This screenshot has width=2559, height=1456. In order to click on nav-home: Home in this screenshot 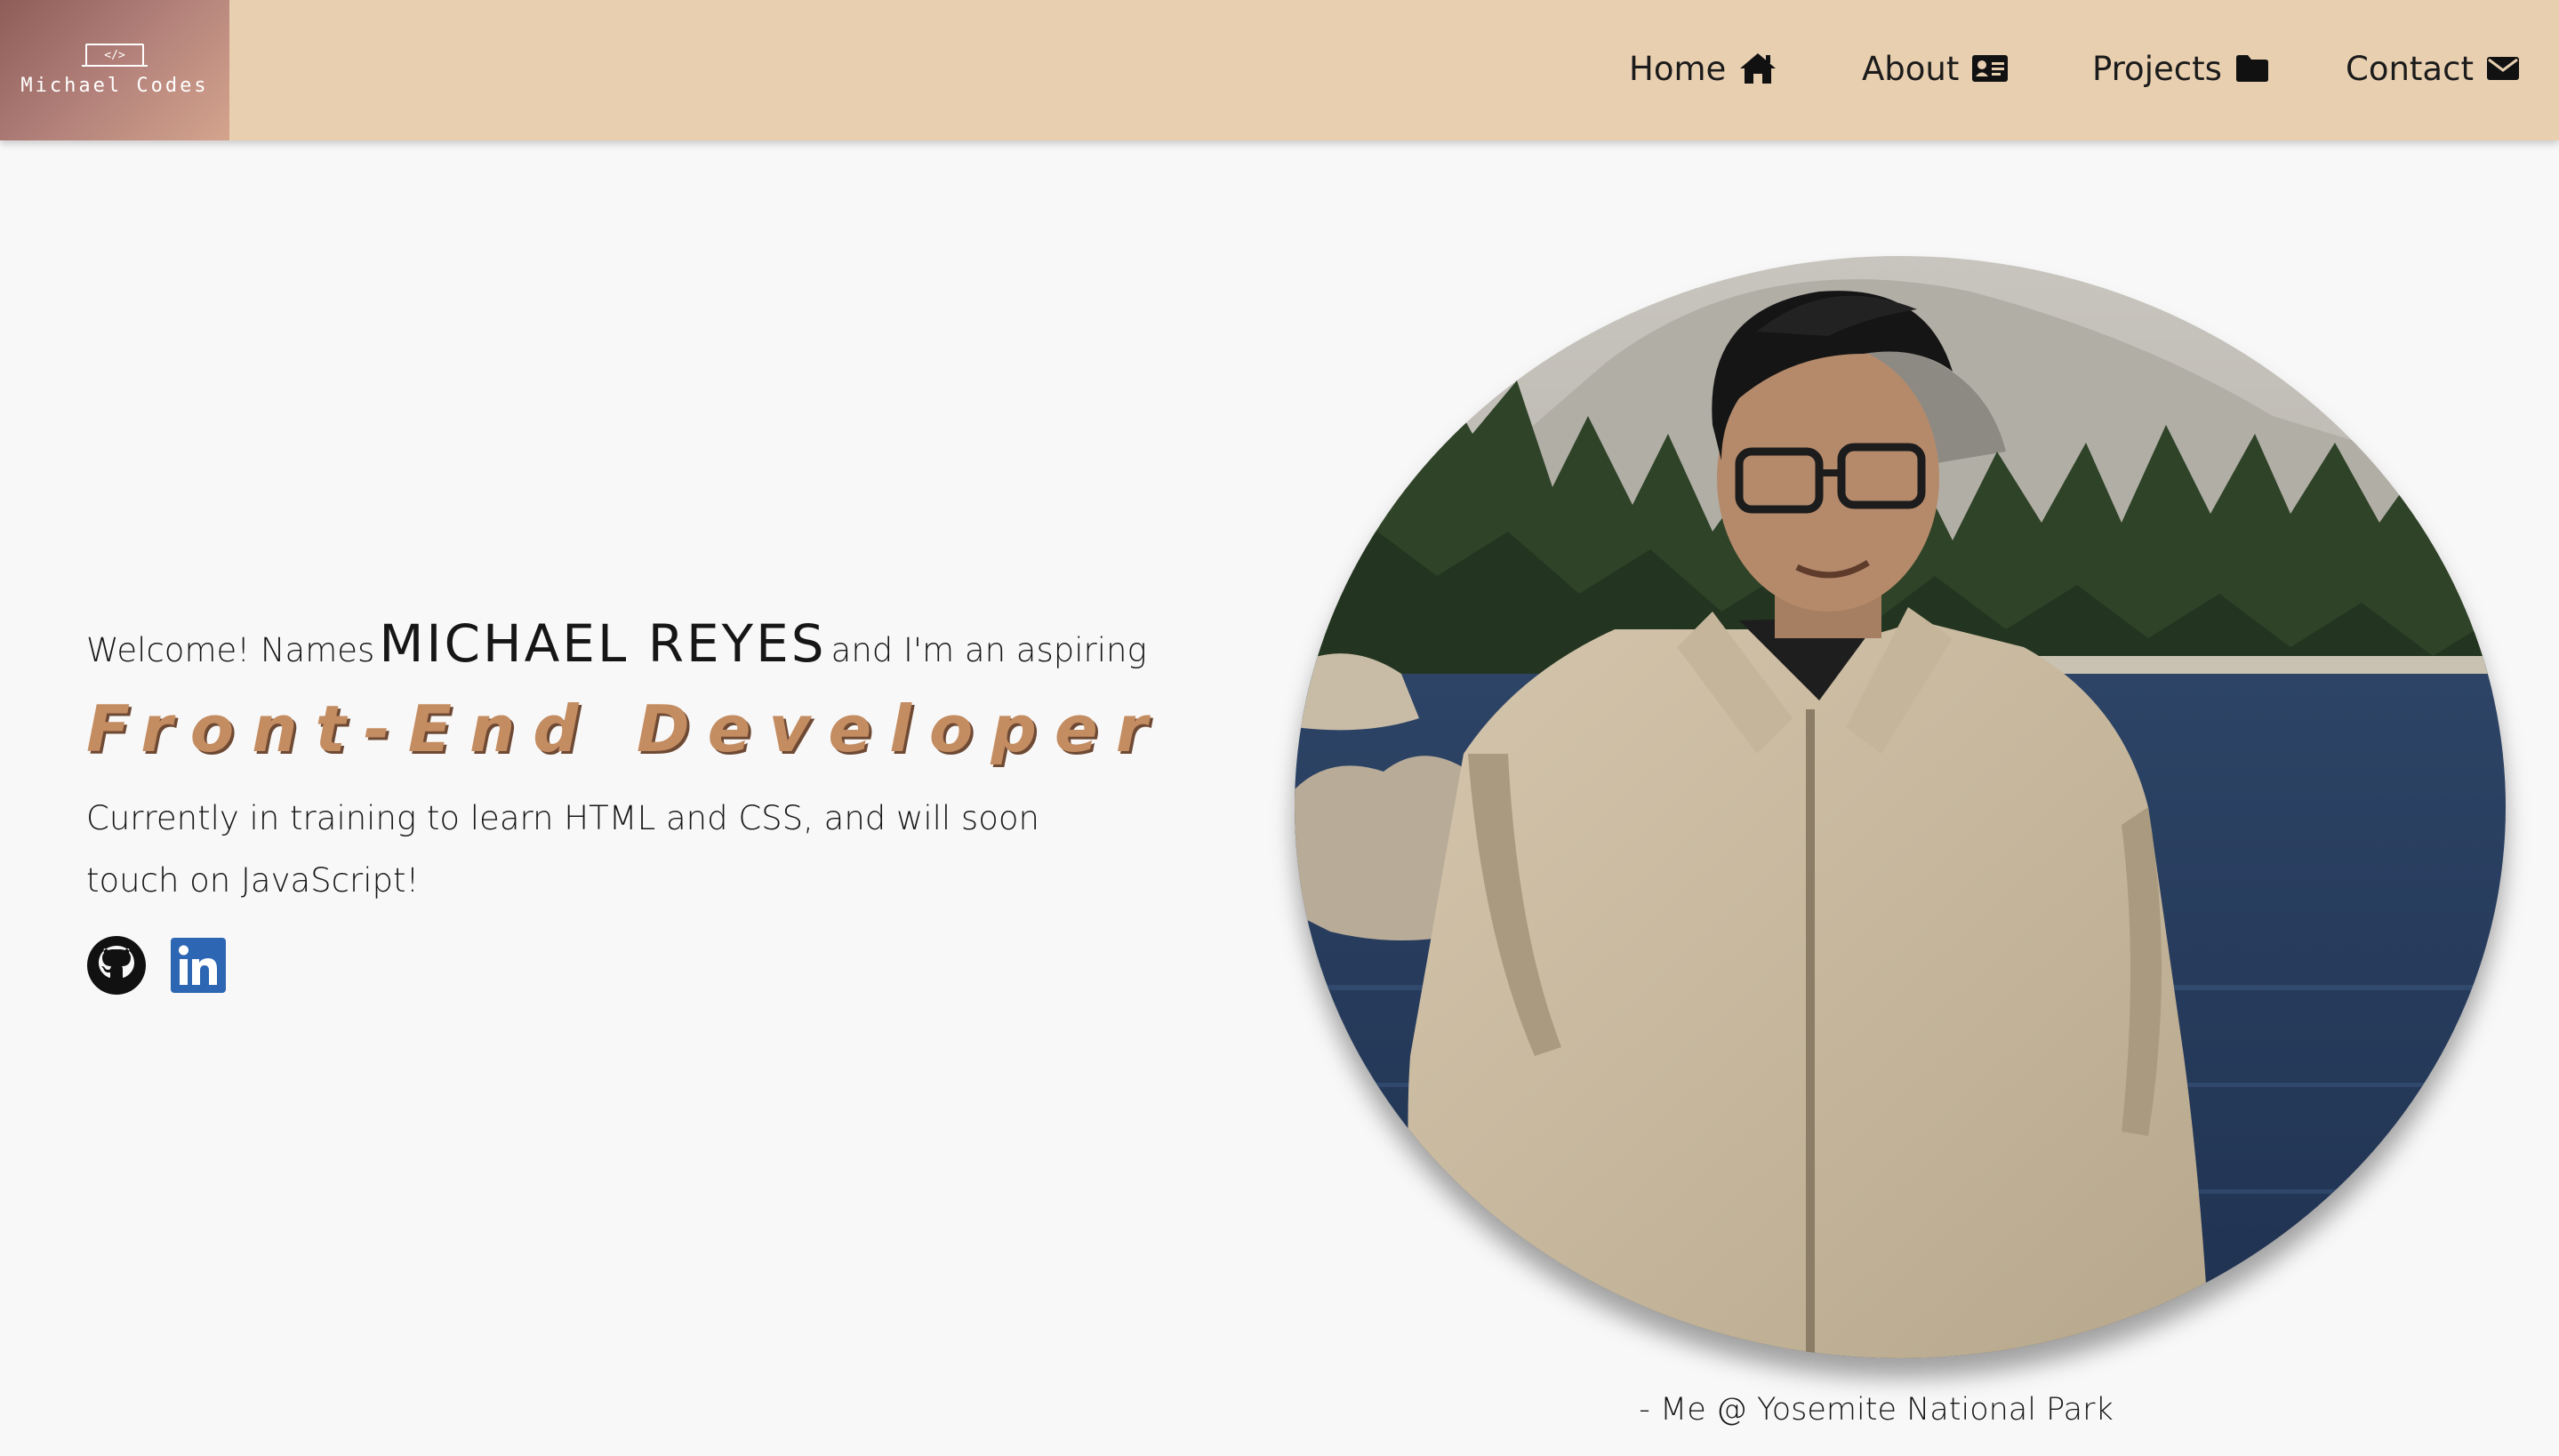, I will do `click(1703, 68)`.